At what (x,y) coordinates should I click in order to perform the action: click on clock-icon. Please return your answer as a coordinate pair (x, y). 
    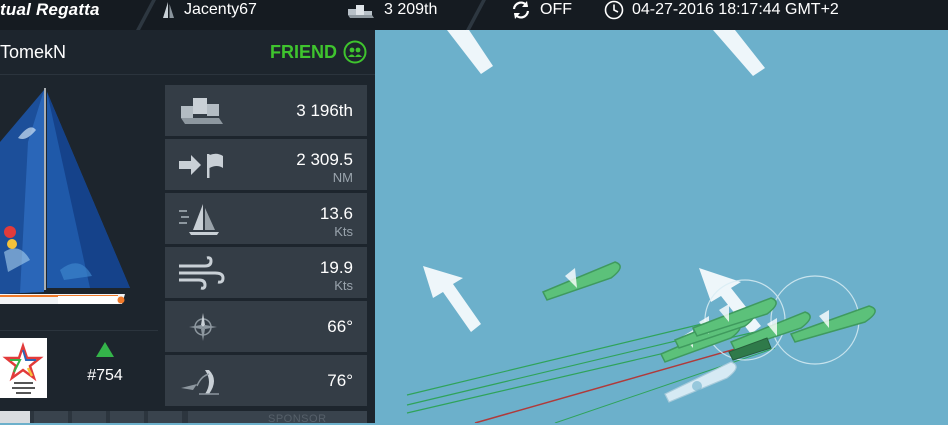
    Looking at the image, I should click on (614, 10).